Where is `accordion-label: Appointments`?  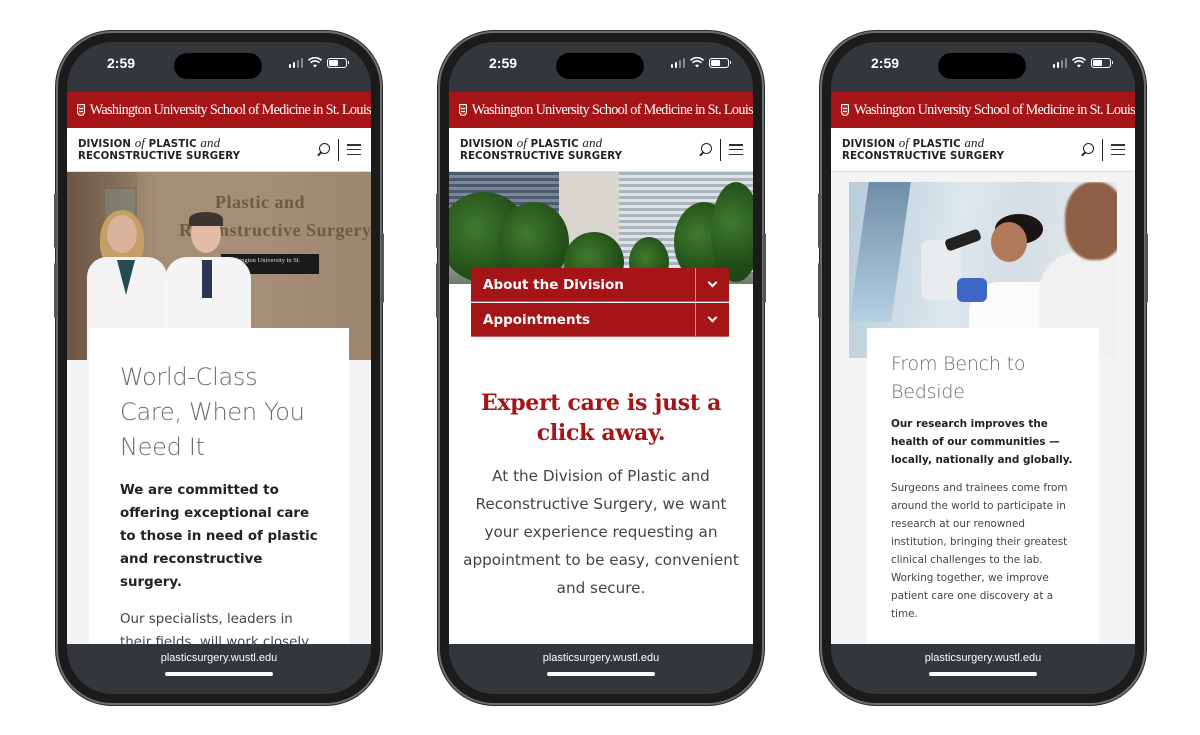 accordion-label: Appointments is located at coordinates (537, 319).